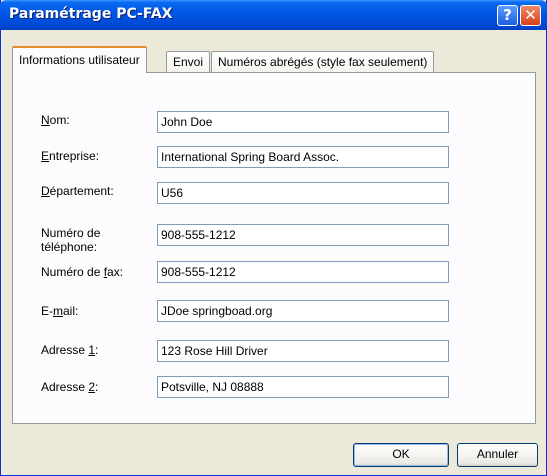 The height and width of the screenshot is (476, 547). Describe the element at coordinates (401, 455) in the screenshot. I see `ok-button: OK` at that location.